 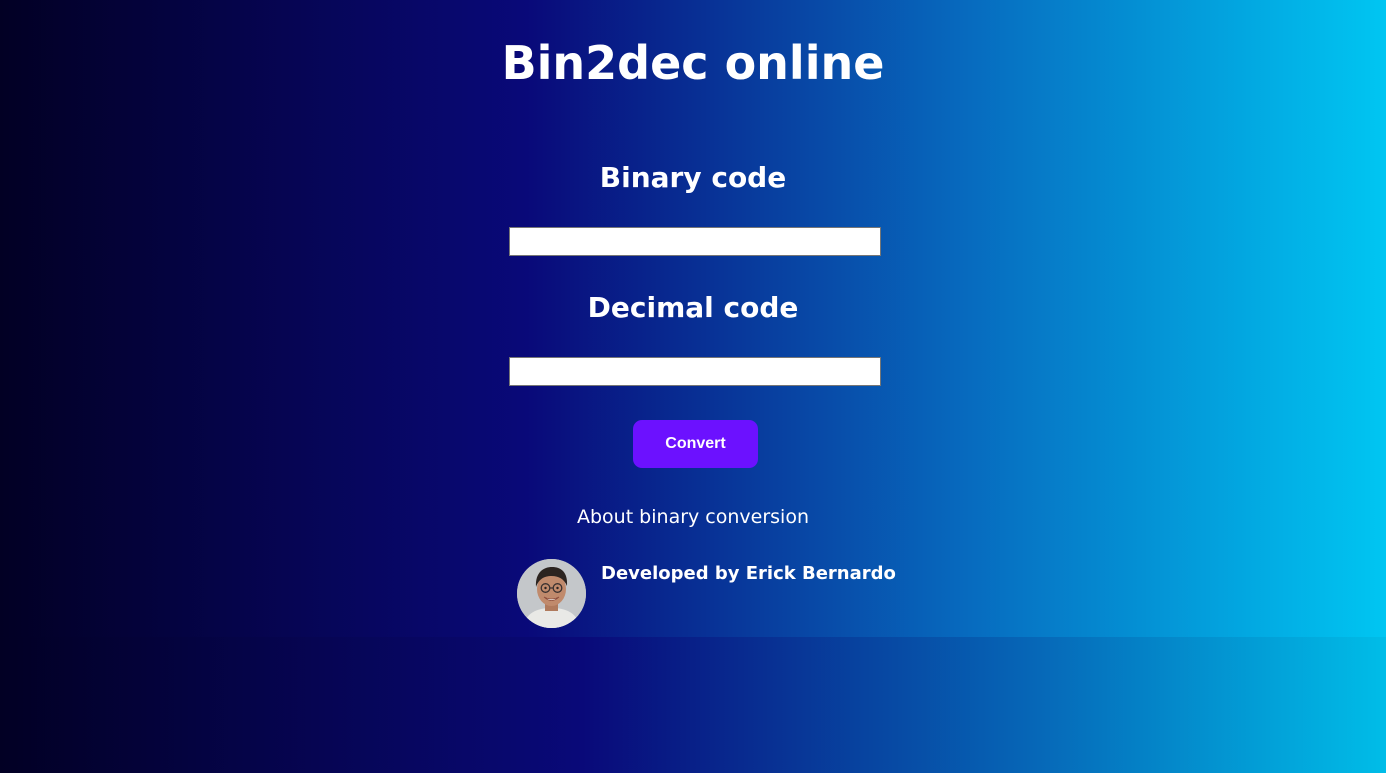 I want to click on developer-avatar, so click(x=551, y=593).